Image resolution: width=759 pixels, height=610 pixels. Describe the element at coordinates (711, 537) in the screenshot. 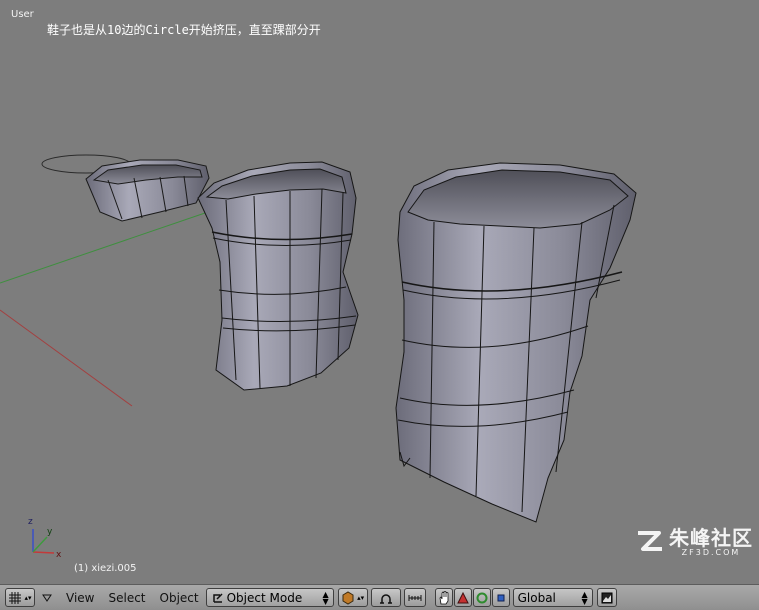

I see `watermark-brand: 朱峰社区` at that location.